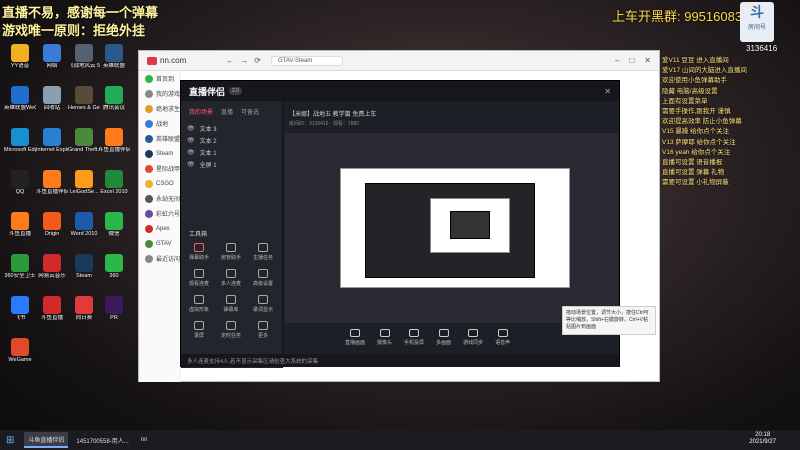 The width and height of the screenshot is (800, 450). What do you see at coordinates (307, 60) in the screenshot?
I see `browser-tab: GTAV-Steam` at bounding box center [307, 60].